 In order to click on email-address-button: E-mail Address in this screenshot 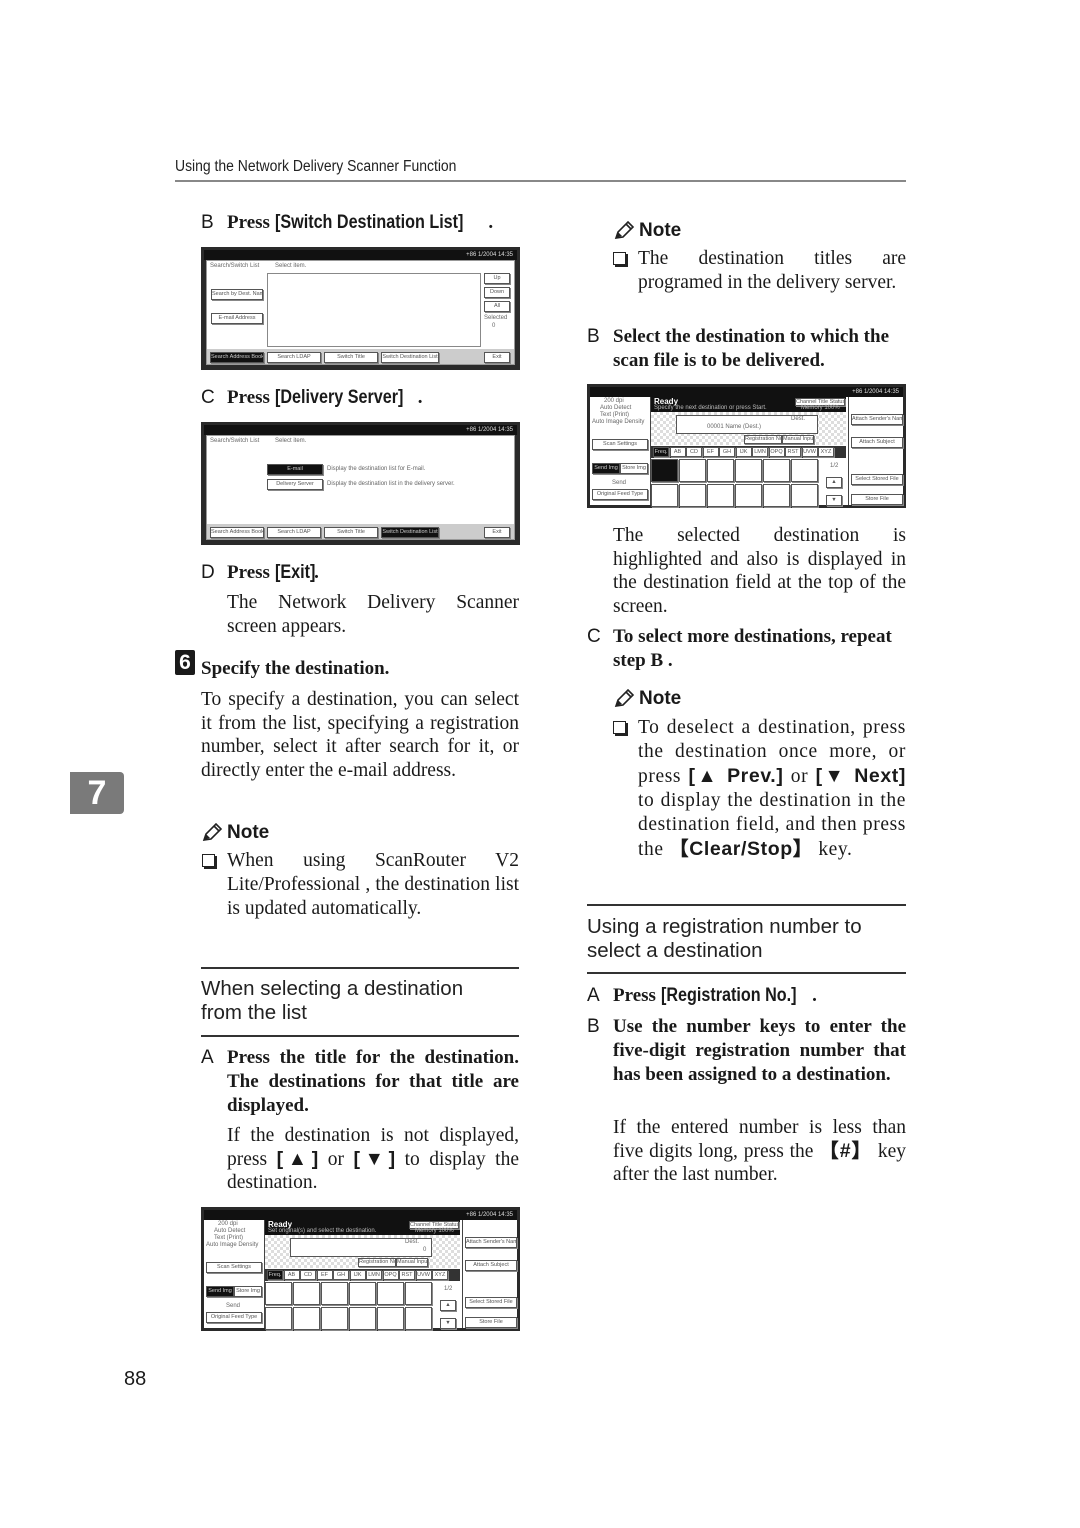, I will do `click(237, 318)`.